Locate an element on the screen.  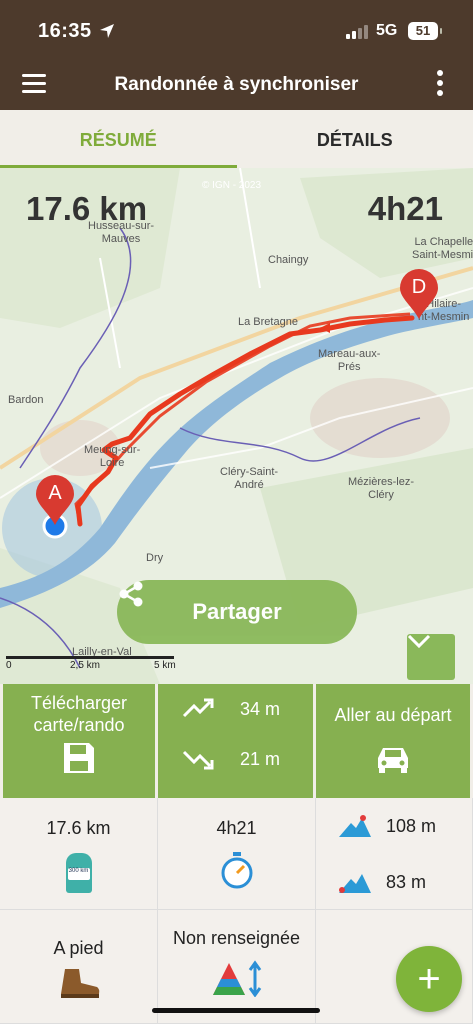
stat-activity: A pied is located at coordinates (79, 967).